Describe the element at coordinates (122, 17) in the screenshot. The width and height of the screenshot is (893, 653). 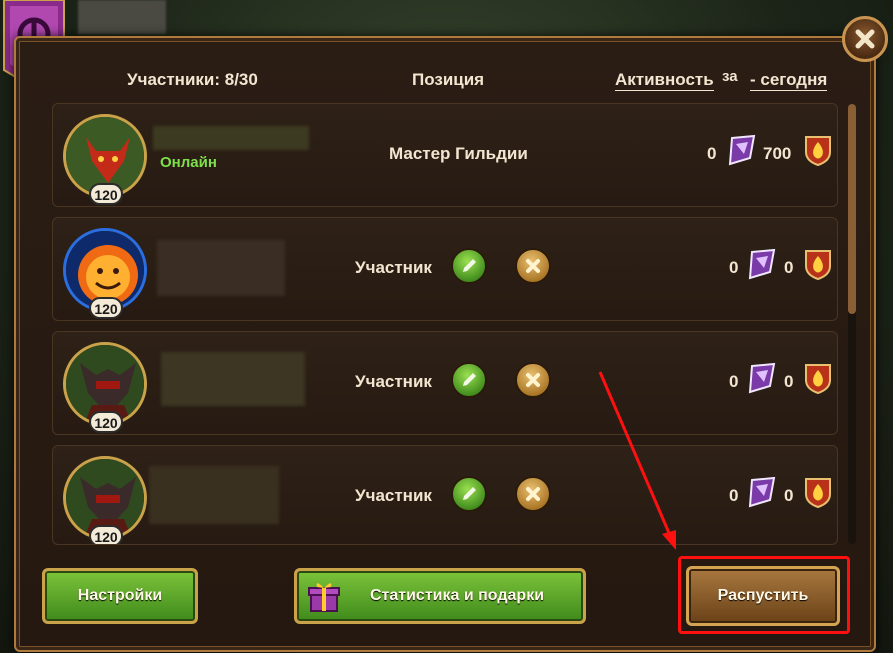
I see `blurred-top-element` at that location.